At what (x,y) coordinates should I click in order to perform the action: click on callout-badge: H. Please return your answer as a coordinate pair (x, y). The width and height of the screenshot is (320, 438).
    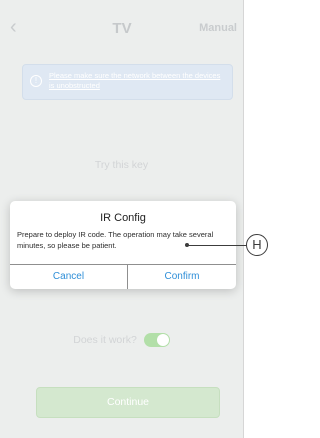
    Looking at the image, I should click on (257, 245).